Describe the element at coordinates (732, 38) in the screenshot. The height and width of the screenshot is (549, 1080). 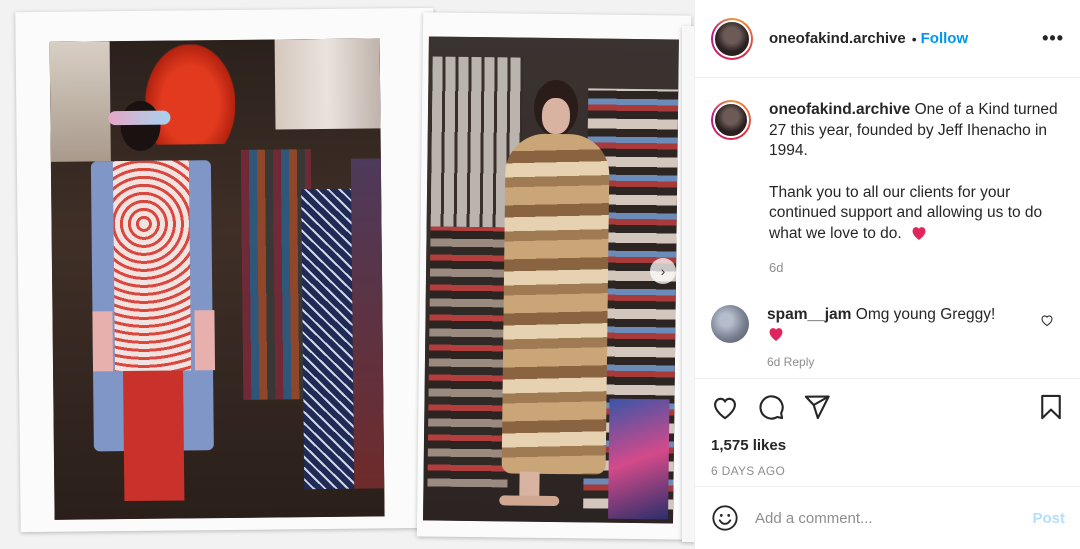
I see `profile-avatar` at that location.